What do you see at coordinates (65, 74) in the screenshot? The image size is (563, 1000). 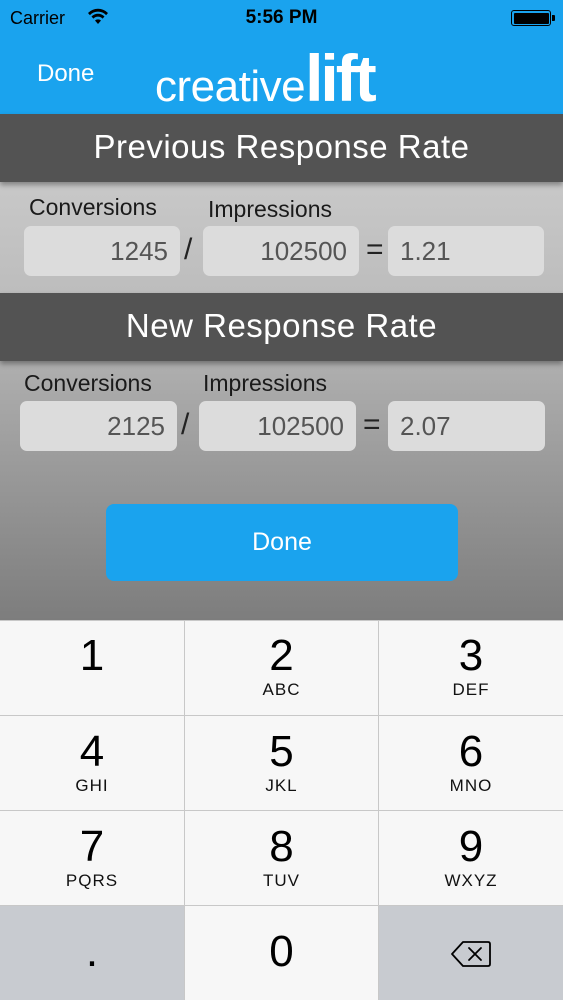 I see `nav-done-button: Done` at bounding box center [65, 74].